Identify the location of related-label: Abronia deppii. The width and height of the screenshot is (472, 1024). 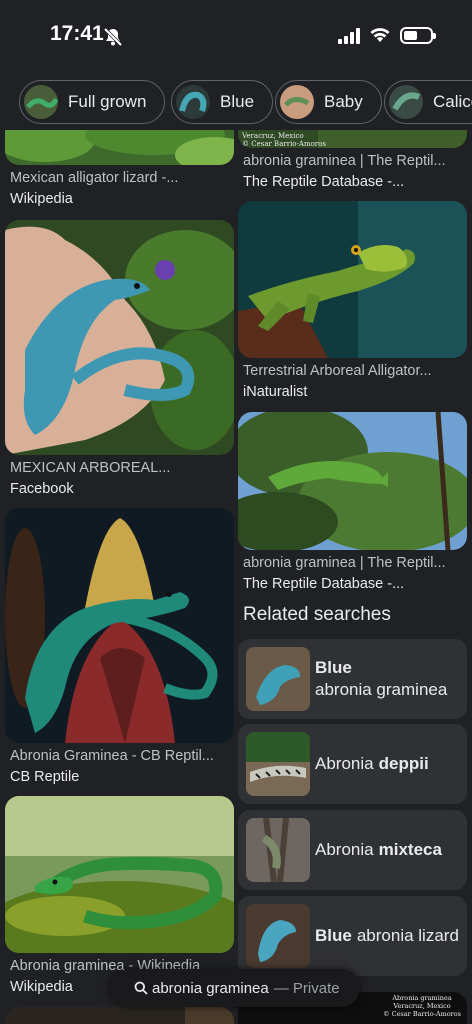
(372, 763).